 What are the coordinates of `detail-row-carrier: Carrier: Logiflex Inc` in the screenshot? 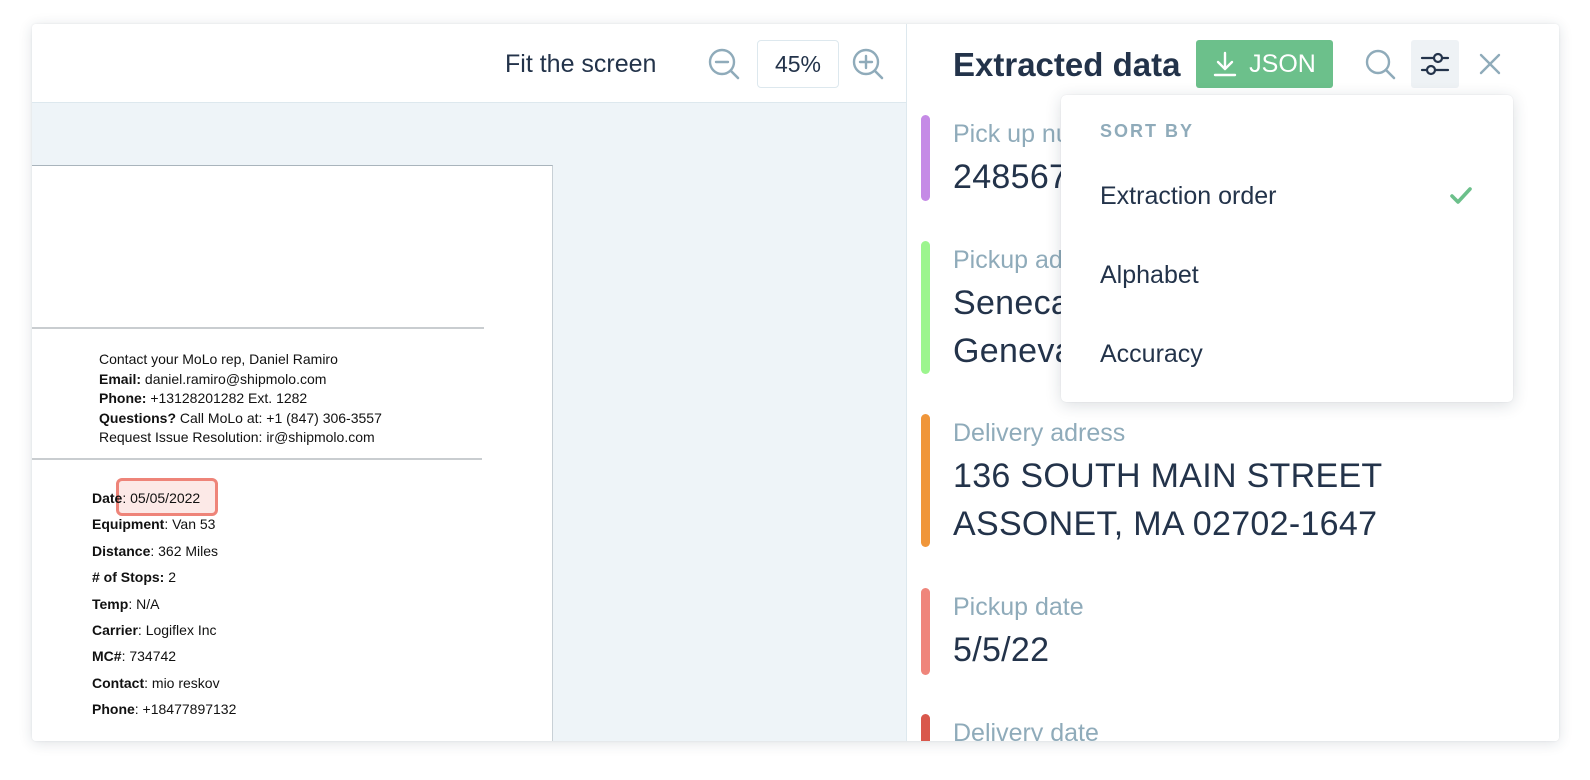 It's located at (154, 629).